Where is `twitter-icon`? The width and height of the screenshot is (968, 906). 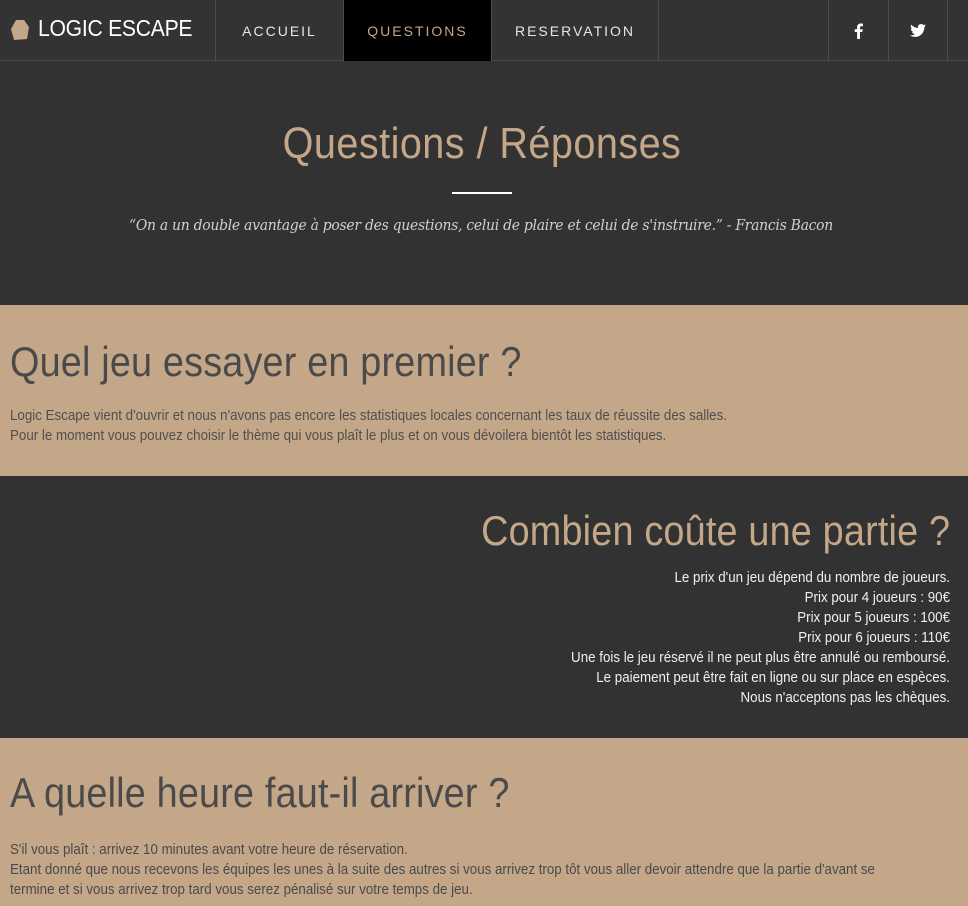
twitter-icon is located at coordinates (918, 30).